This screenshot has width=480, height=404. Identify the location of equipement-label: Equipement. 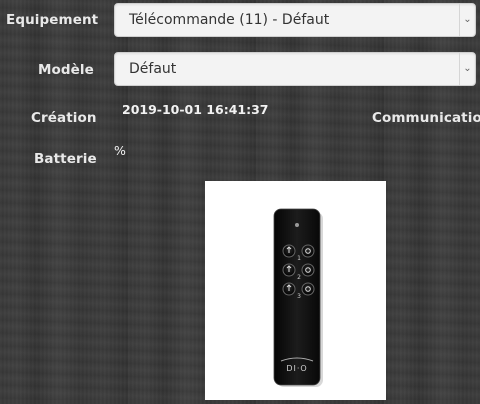
(52, 20).